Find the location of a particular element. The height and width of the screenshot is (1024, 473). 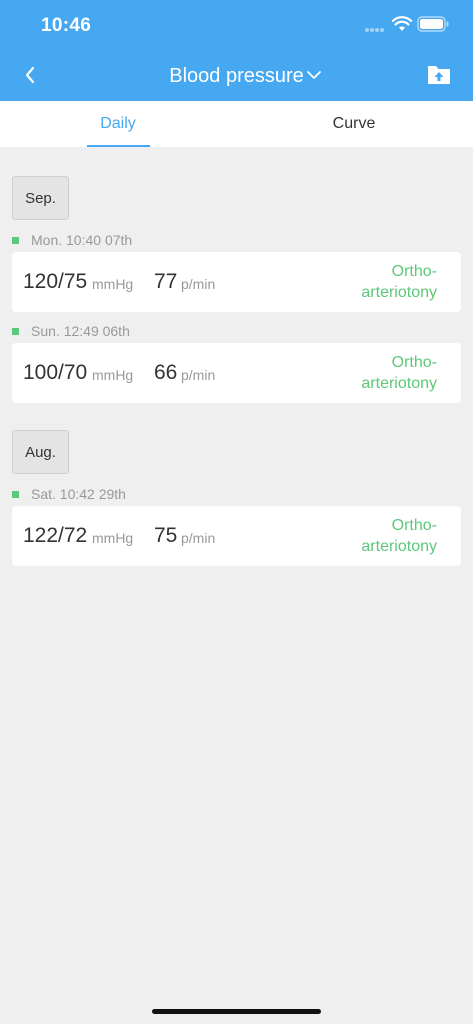

entry-date: Sat. 10:42 29th is located at coordinates (78, 494).